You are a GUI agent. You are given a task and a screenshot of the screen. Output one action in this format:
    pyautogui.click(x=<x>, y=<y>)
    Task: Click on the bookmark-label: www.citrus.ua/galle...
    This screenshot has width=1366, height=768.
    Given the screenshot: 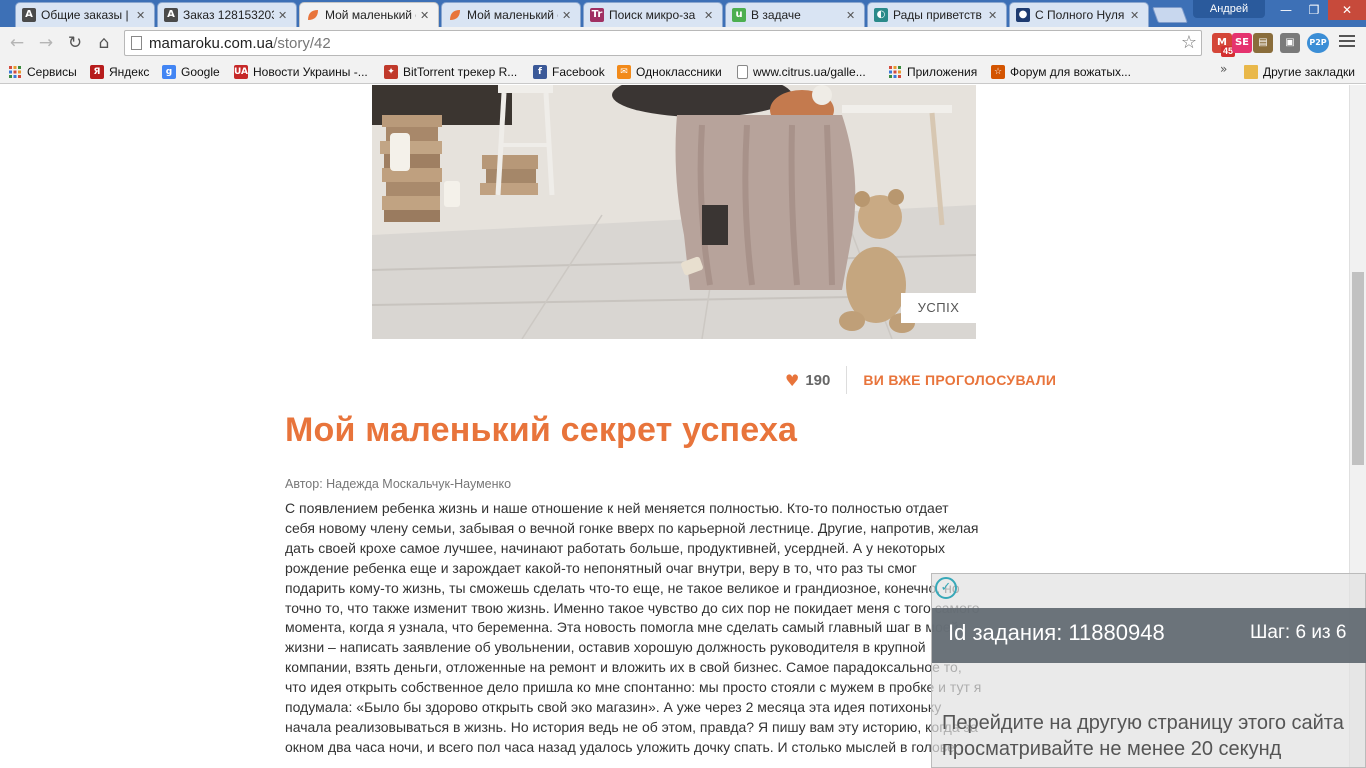 What is the action you would take?
    pyautogui.click(x=809, y=71)
    